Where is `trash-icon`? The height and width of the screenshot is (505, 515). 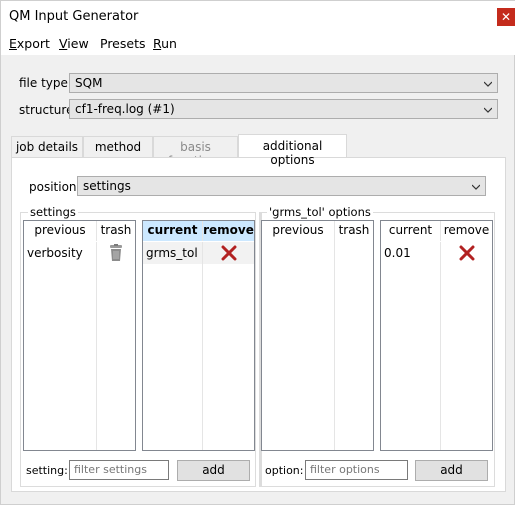 trash-icon is located at coordinates (116, 252).